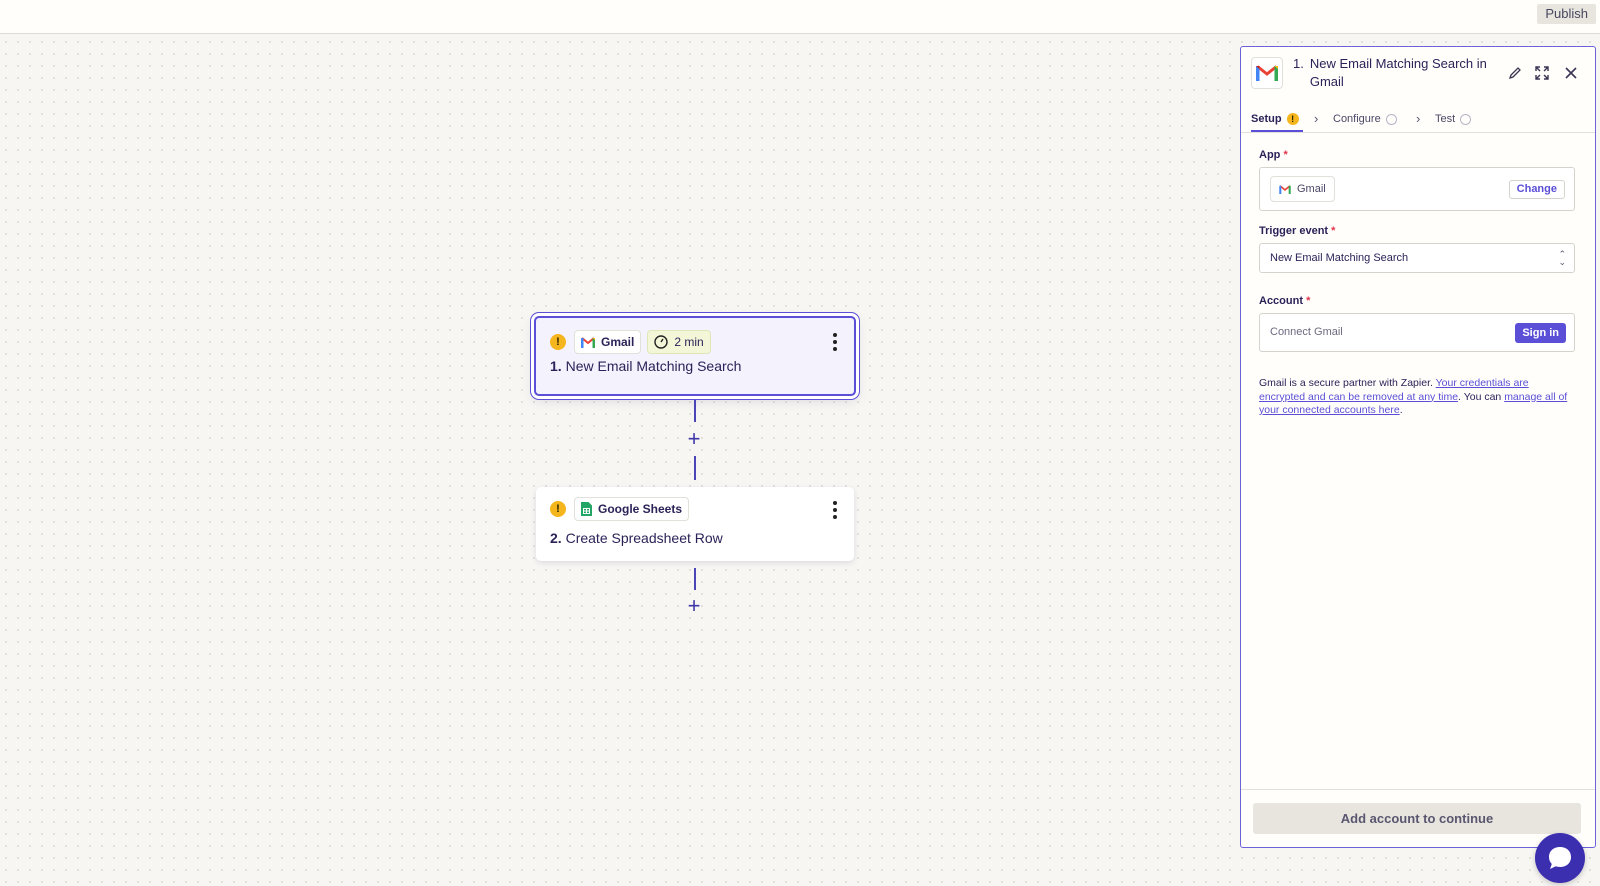  I want to click on account-placeholder: Connect Gmail, so click(1306, 332).